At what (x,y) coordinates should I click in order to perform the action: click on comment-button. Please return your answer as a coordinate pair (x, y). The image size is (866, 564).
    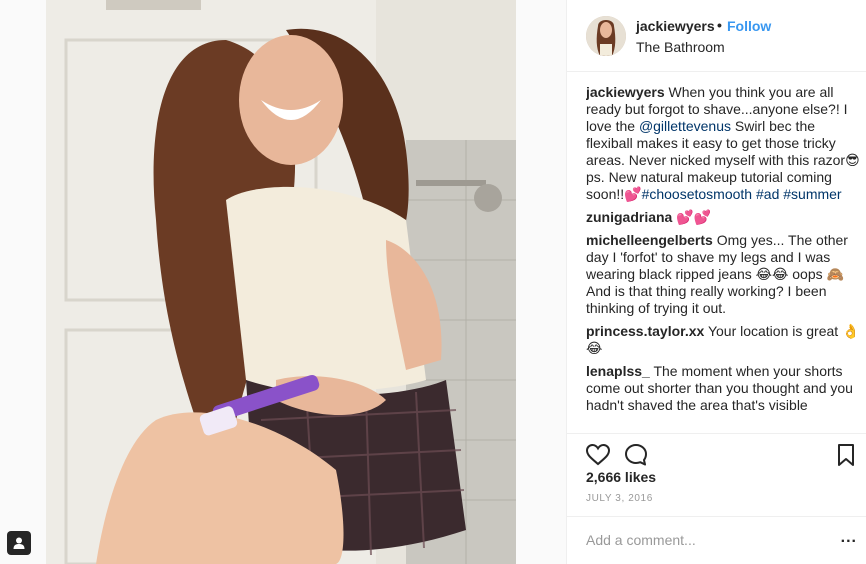
    Looking at the image, I should click on (636, 455).